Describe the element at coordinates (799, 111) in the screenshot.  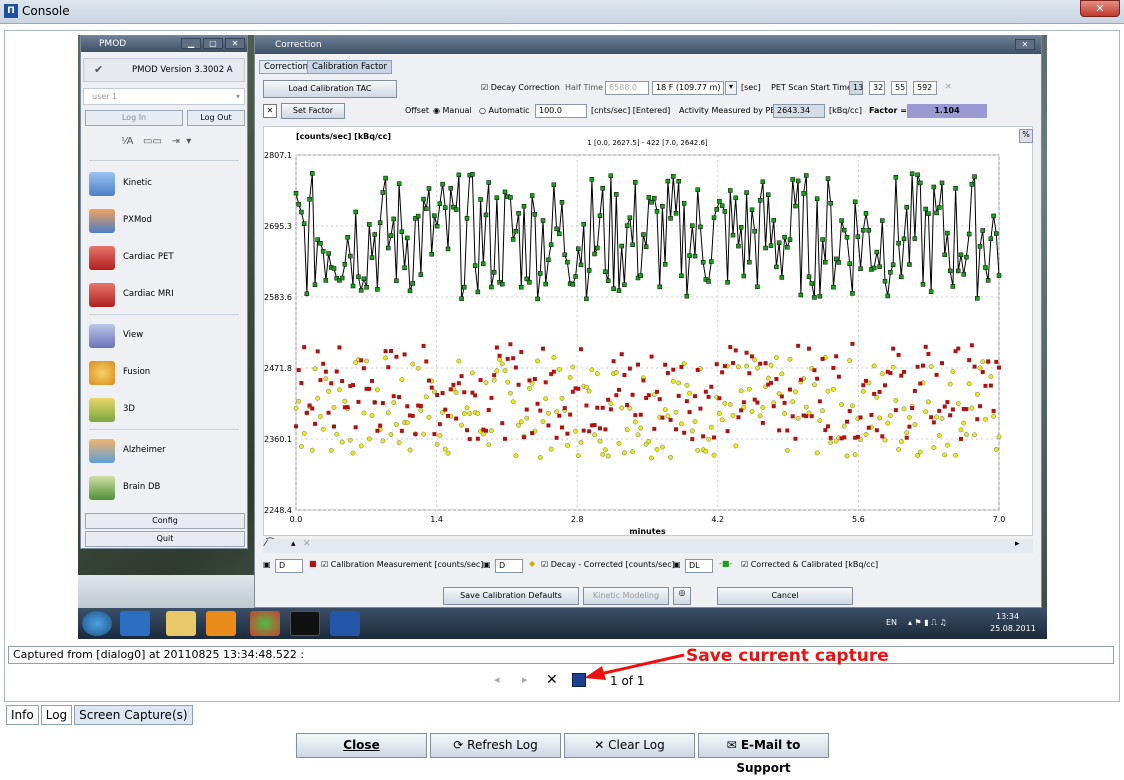
I see `activity-field: 2643.34` at that location.